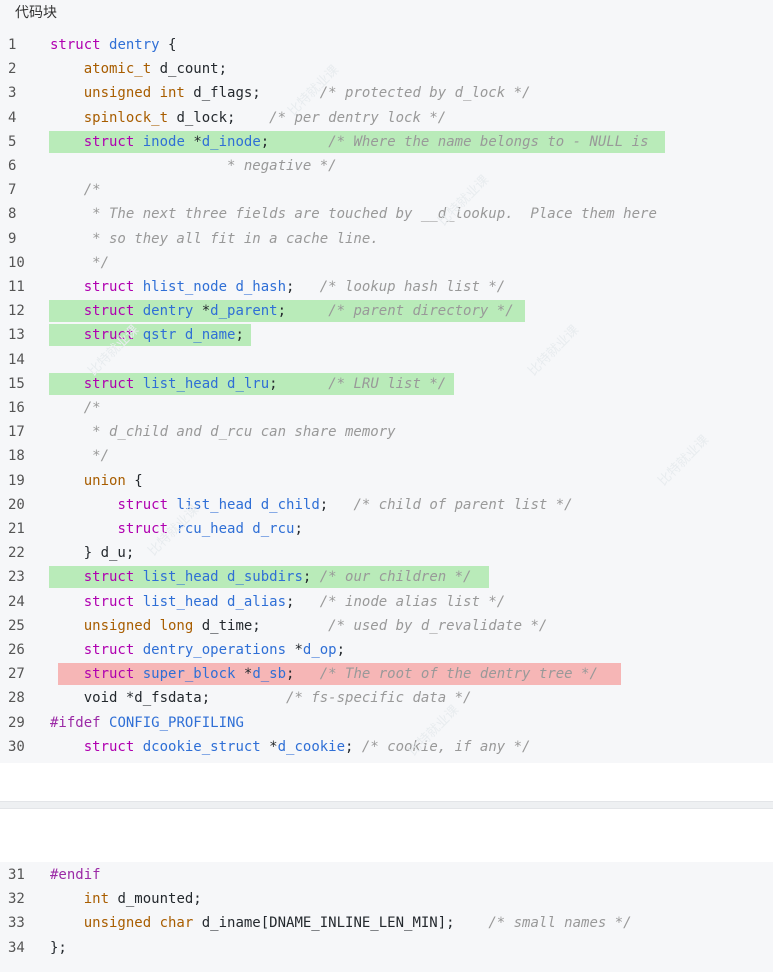 The image size is (773, 972). What do you see at coordinates (248, 384) in the screenshot?
I see `code-text: struct list_head d_lru; /* LRU list */` at bounding box center [248, 384].